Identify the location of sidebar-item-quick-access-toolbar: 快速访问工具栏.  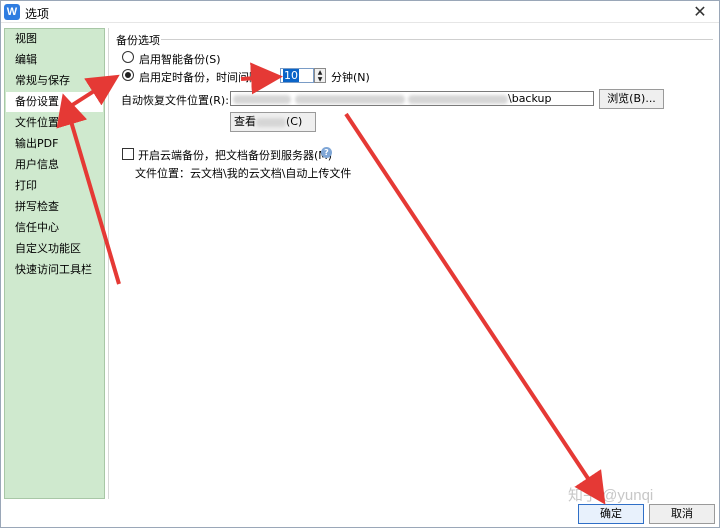
(54, 270).